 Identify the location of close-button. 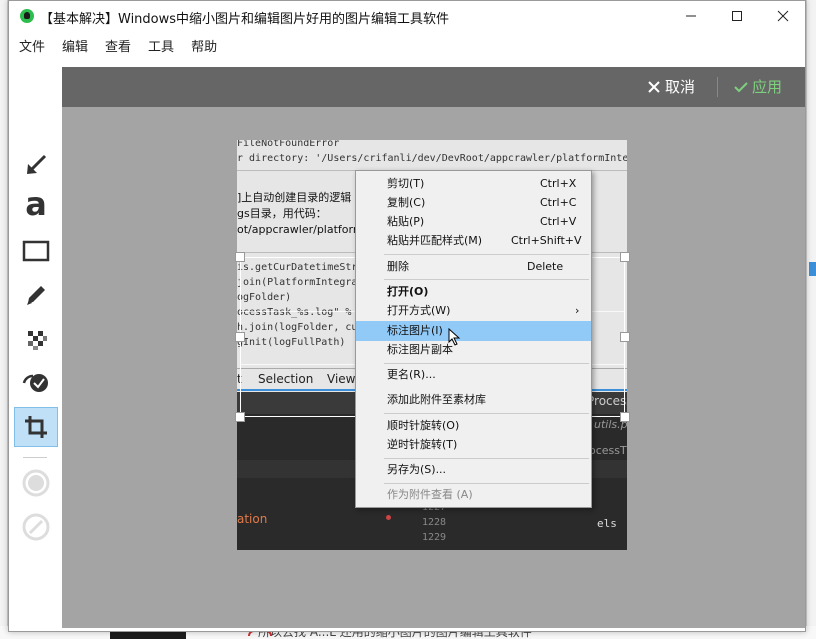
(783, 16).